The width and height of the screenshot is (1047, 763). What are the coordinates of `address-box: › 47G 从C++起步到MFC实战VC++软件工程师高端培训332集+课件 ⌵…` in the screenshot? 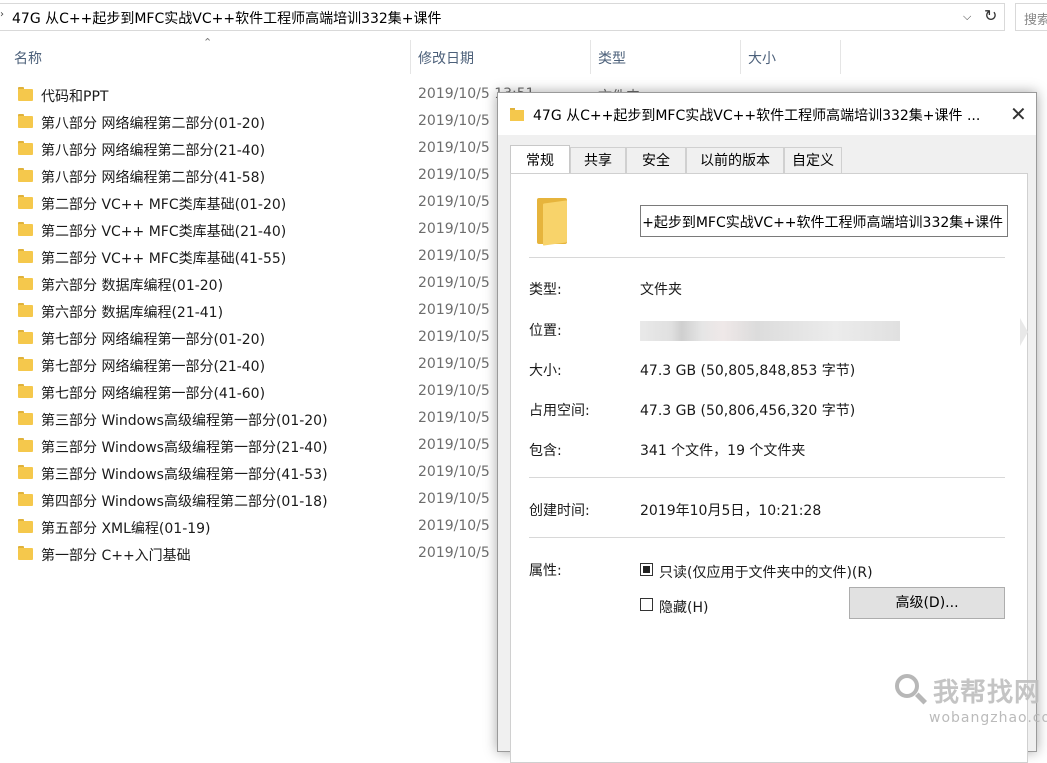 It's located at (502, 17).